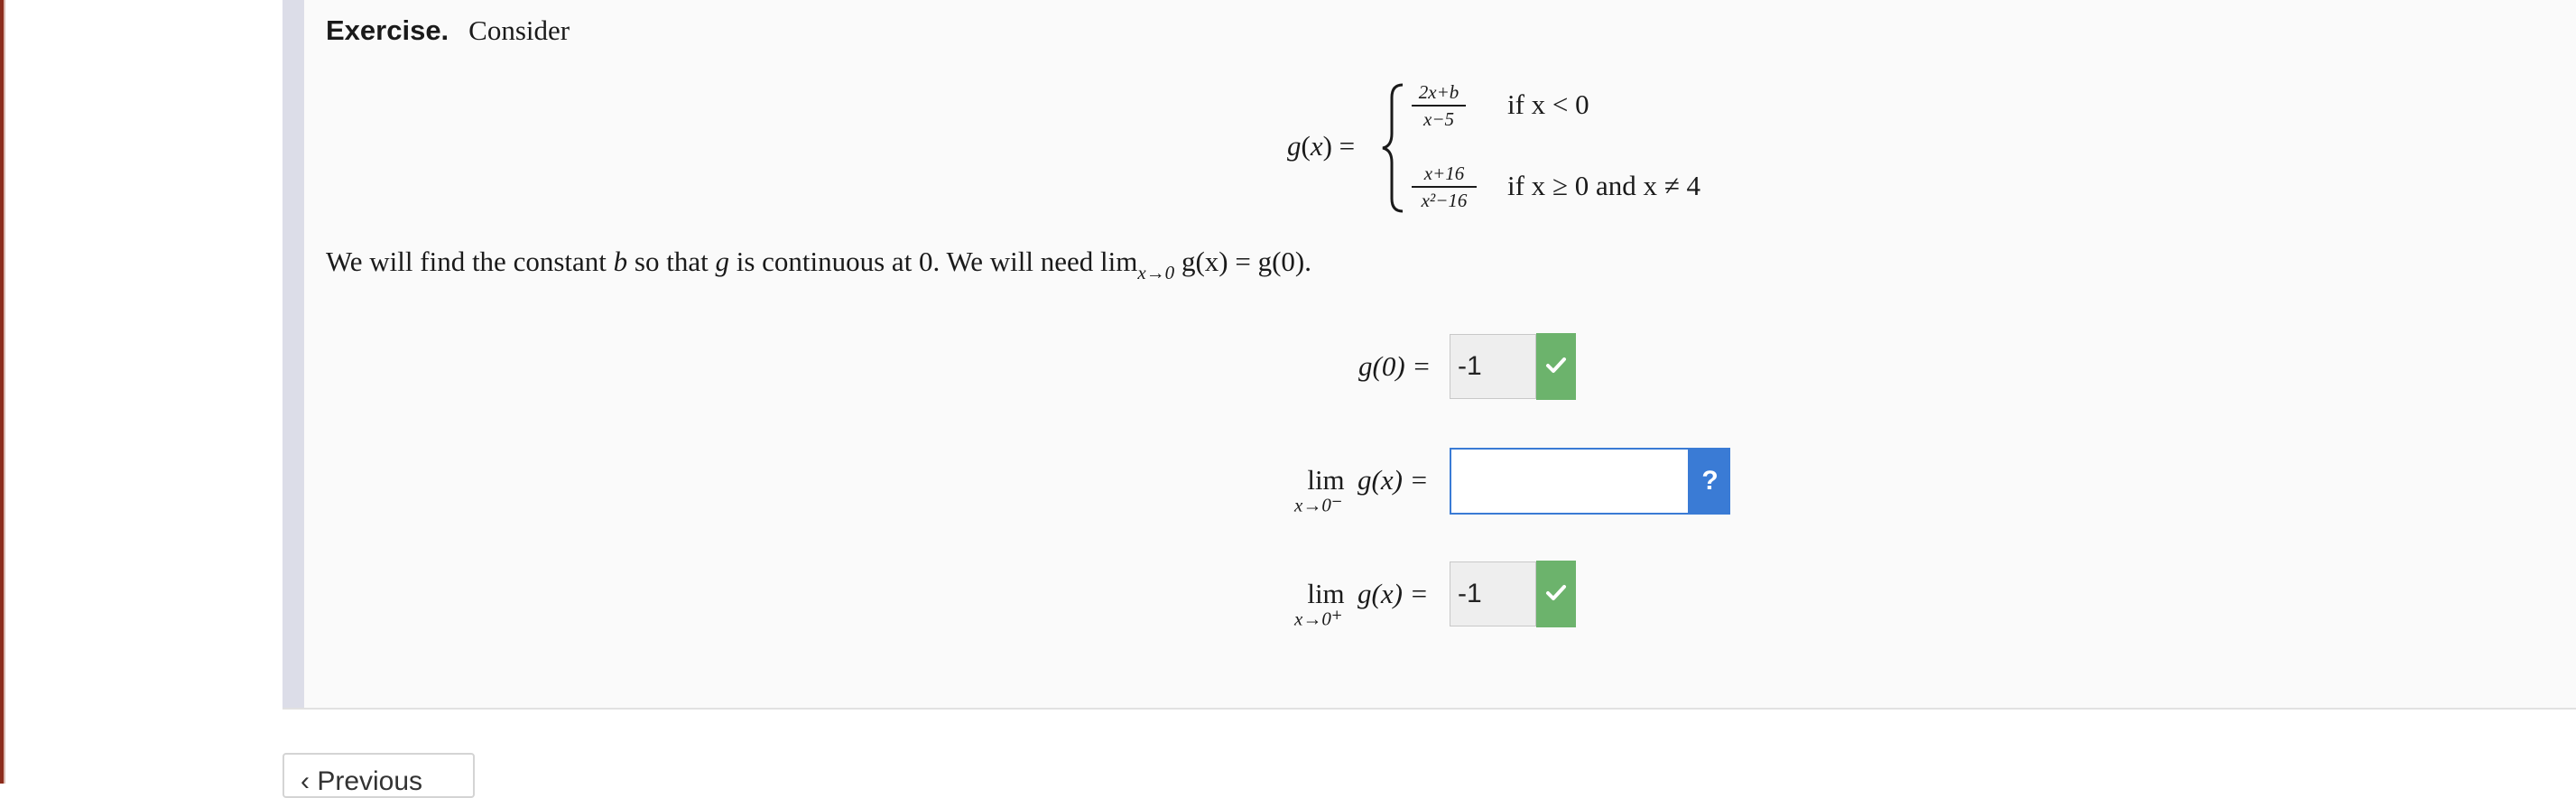  Describe the element at coordinates (387, 30) in the screenshot. I see `exercise-label: Exercise.` at that location.